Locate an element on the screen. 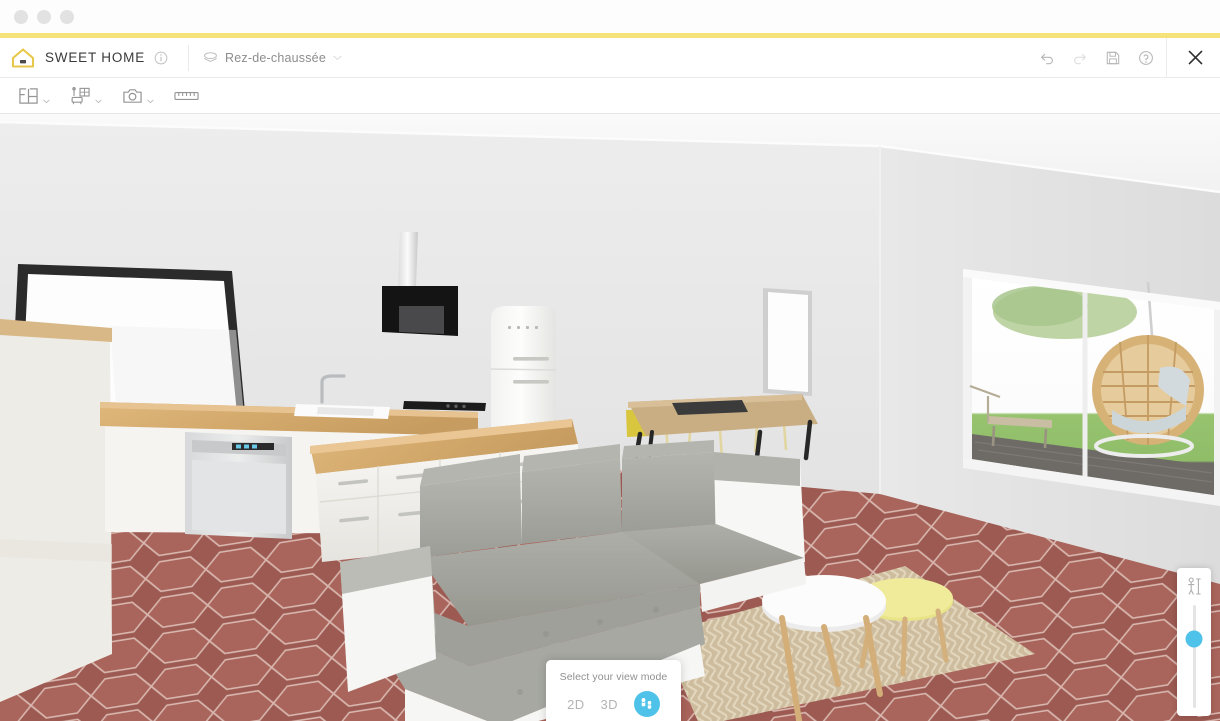  camera-icon is located at coordinates (132, 95).